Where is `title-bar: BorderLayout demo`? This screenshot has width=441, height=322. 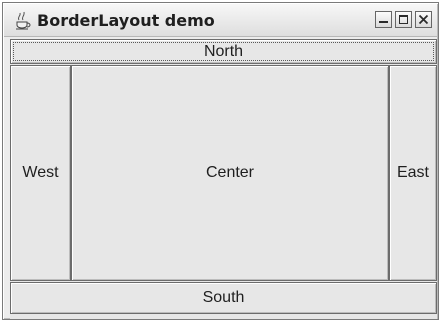 title-bar: BorderLayout demo is located at coordinates (220, 20).